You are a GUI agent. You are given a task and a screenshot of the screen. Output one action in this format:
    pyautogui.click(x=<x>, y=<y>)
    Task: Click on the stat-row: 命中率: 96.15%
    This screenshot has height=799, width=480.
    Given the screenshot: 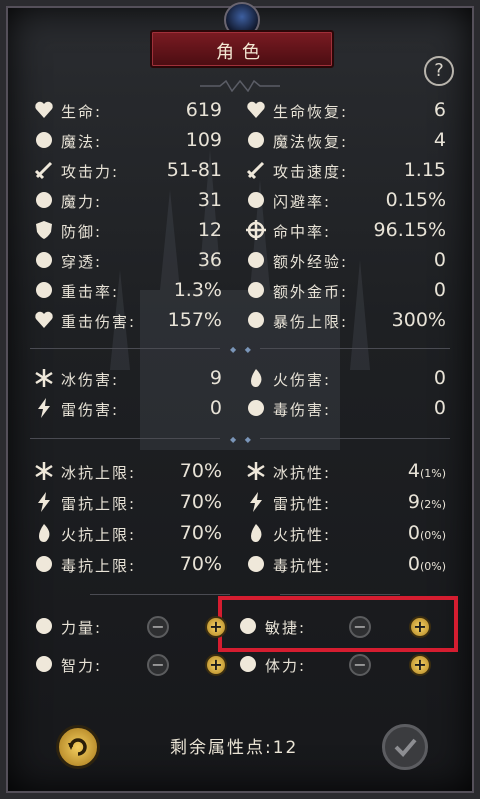 What is the action you would take?
    pyautogui.click(x=345, y=231)
    